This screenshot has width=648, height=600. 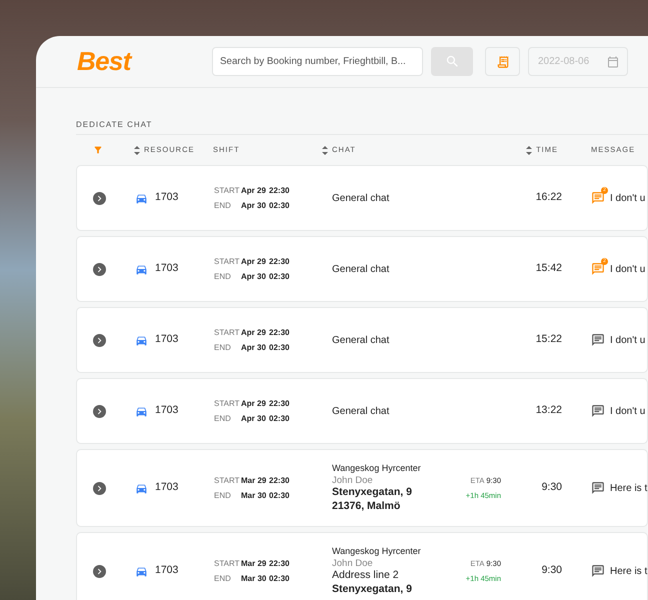 What do you see at coordinates (549, 198) in the screenshot?
I see `time-text: 16:22` at bounding box center [549, 198].